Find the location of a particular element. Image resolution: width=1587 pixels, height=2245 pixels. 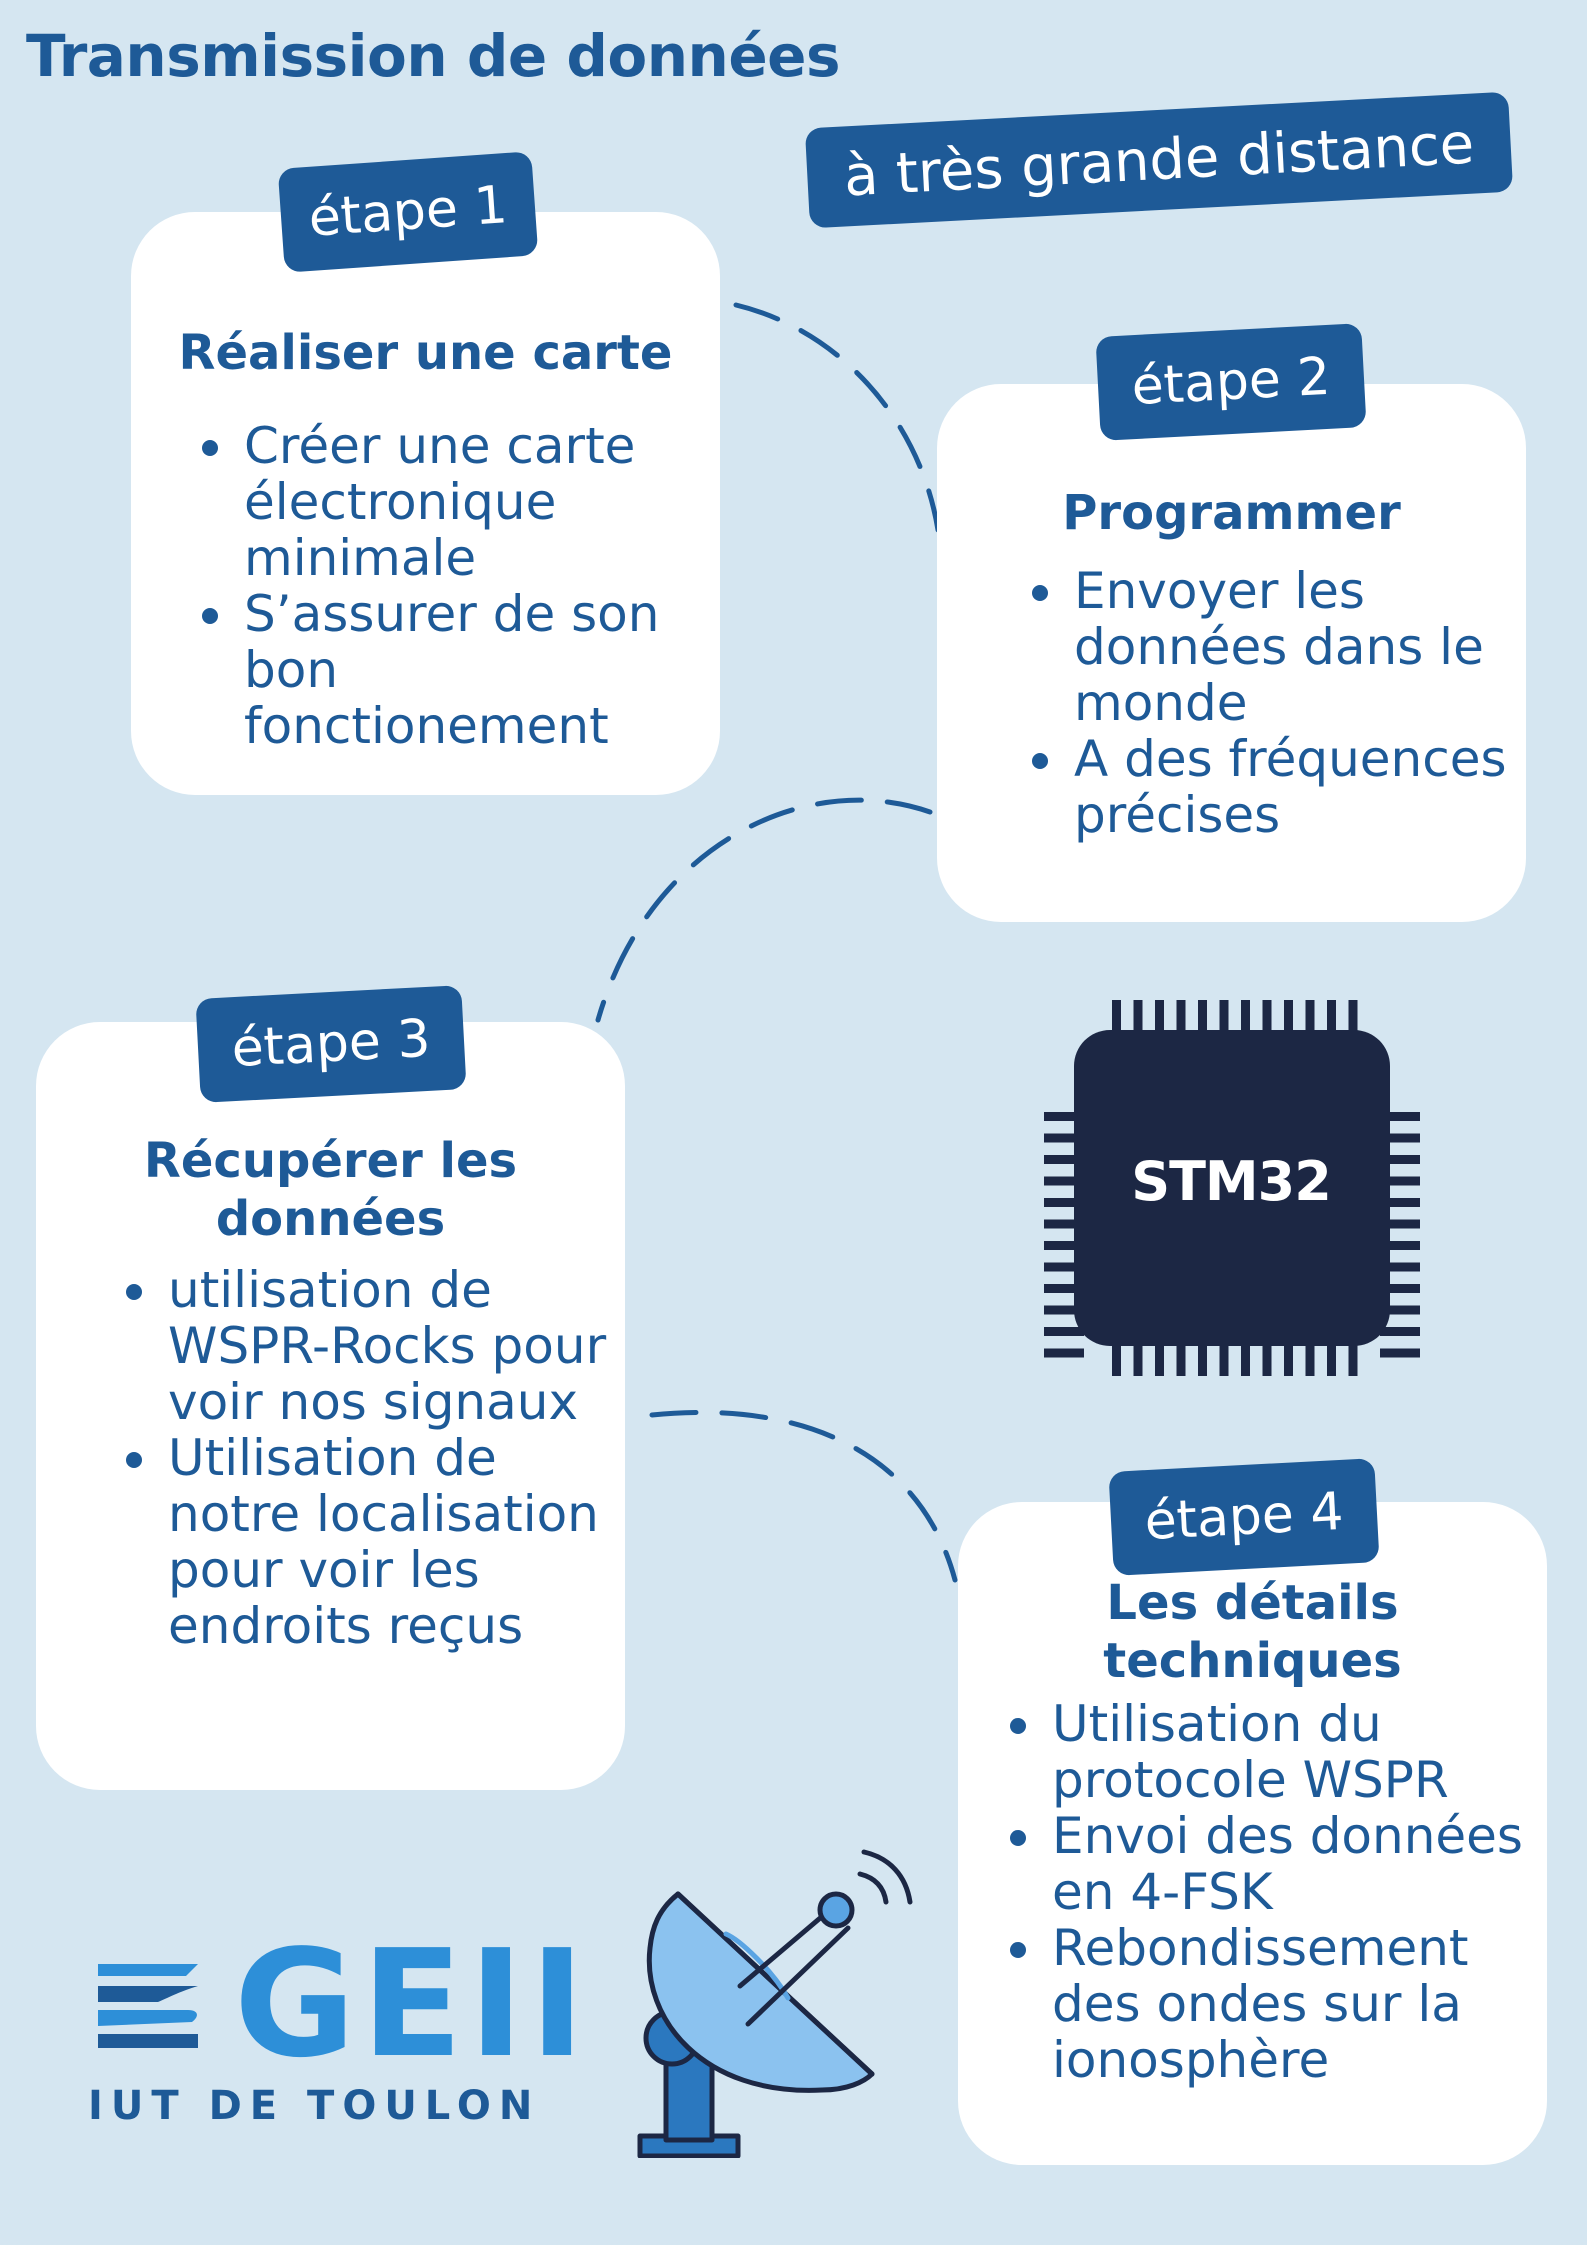

satellite-dish-icon is located at coordinates (775, 2003).